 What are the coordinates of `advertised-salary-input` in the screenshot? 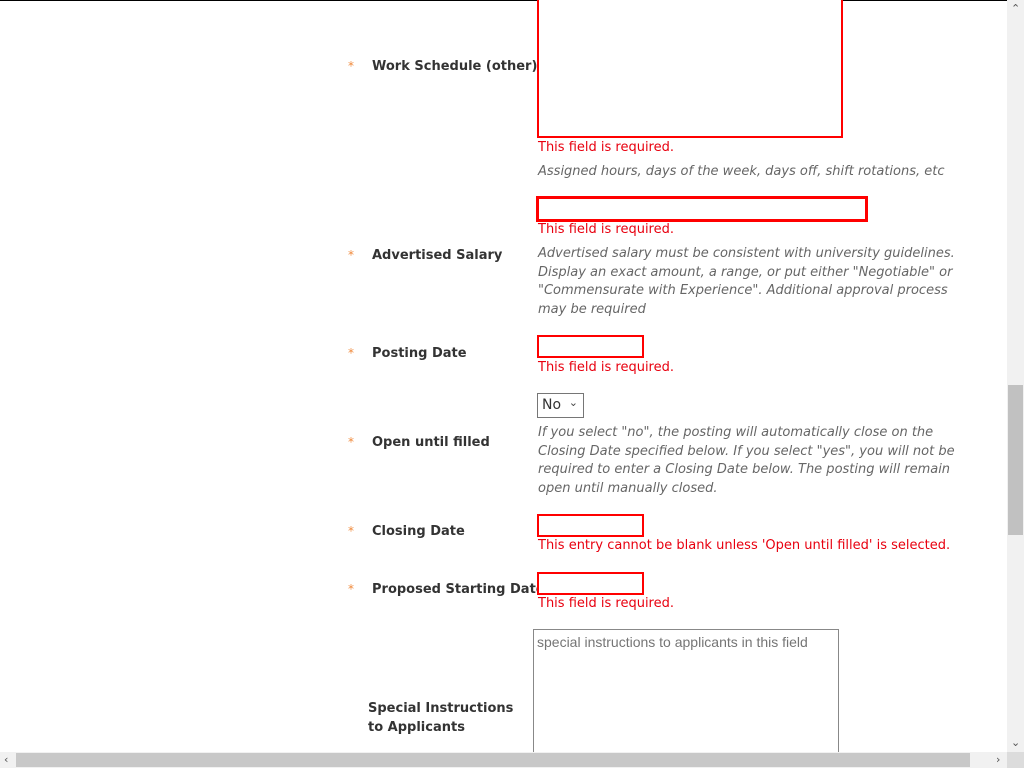 It's located at (702, 209).